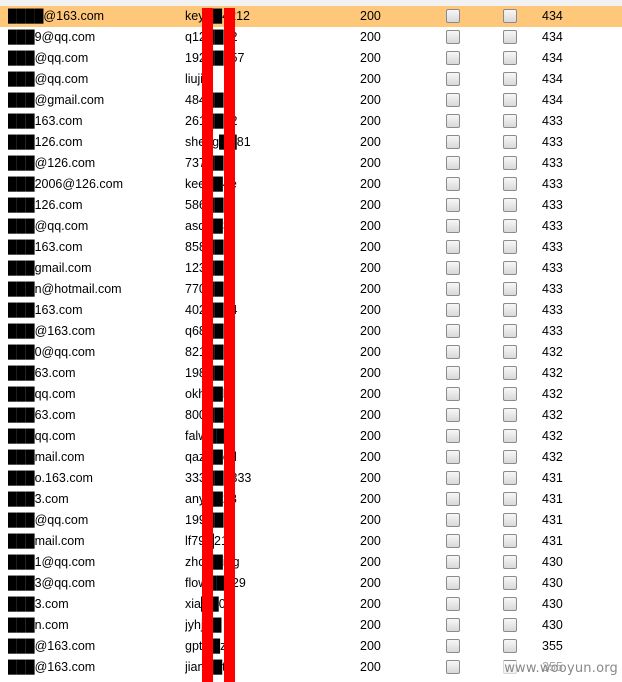 This screenshot has width=622, height=682. What do you see at coordinates (311, 268) in the screenshot?
I see `table-row: ███gmail.com123██6200433` at bounding box center [311, 268].